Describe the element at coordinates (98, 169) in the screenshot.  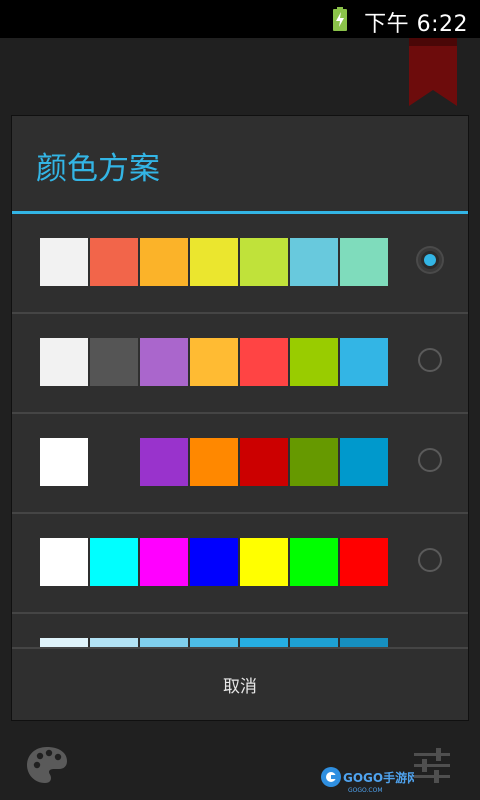
I see `dialog-title: 颜色方案` at that location.